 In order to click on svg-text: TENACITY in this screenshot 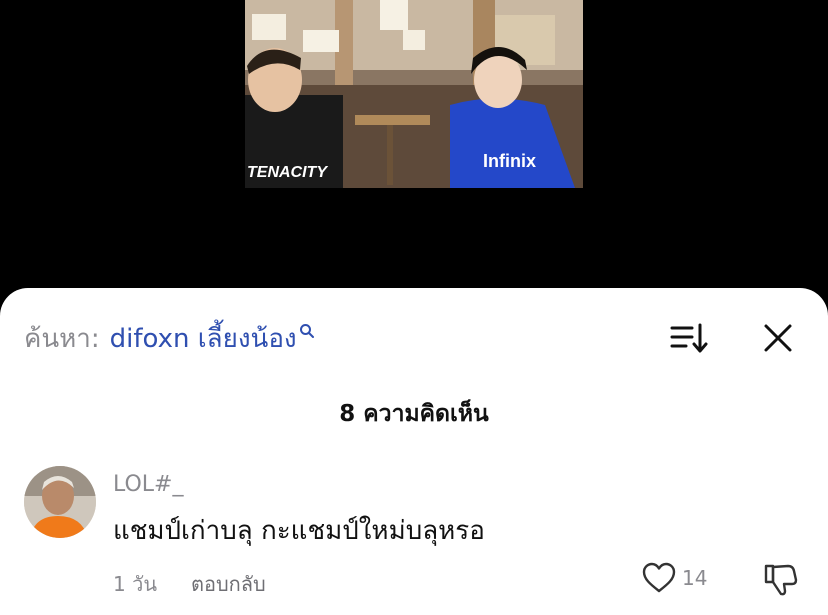, I will do `click(287, 172)`.